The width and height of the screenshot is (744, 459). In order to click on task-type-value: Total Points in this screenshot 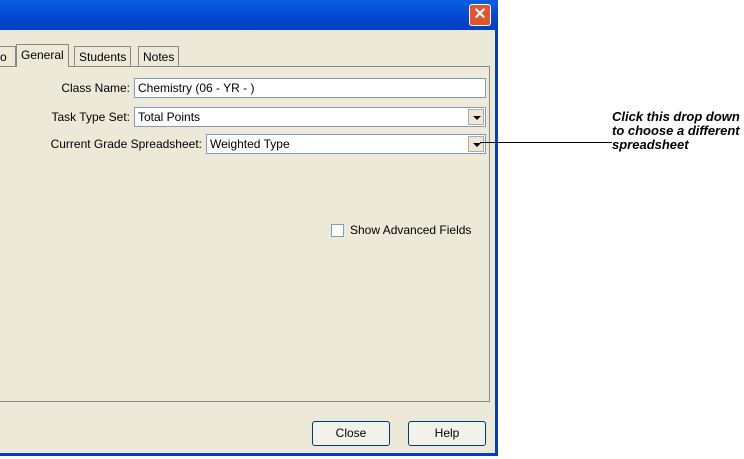, I will do `click(169, 117)`.